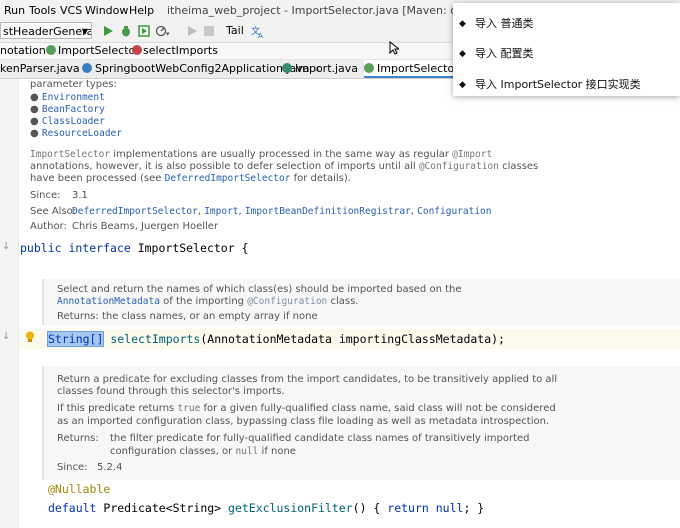 The width and height of the screenshot is (680, 528). Describe the element at coordinates (126, 31) in the screenshot. I see `debug-icon` at that location.